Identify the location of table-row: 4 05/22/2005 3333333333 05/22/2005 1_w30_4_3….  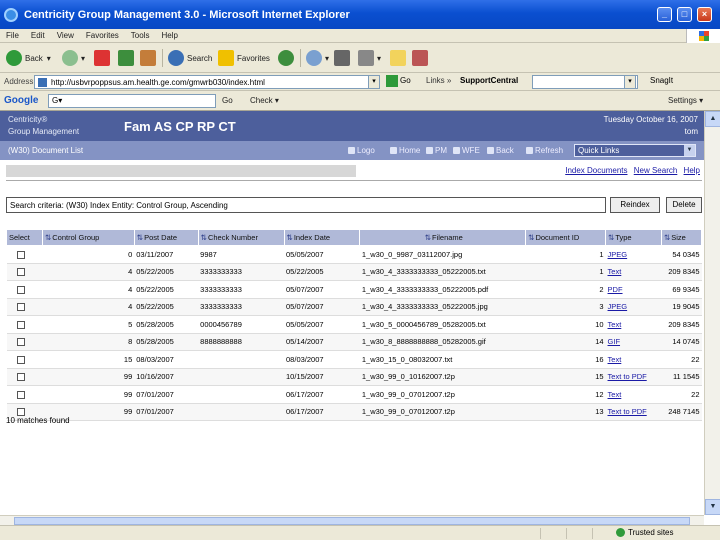
(354, 272).